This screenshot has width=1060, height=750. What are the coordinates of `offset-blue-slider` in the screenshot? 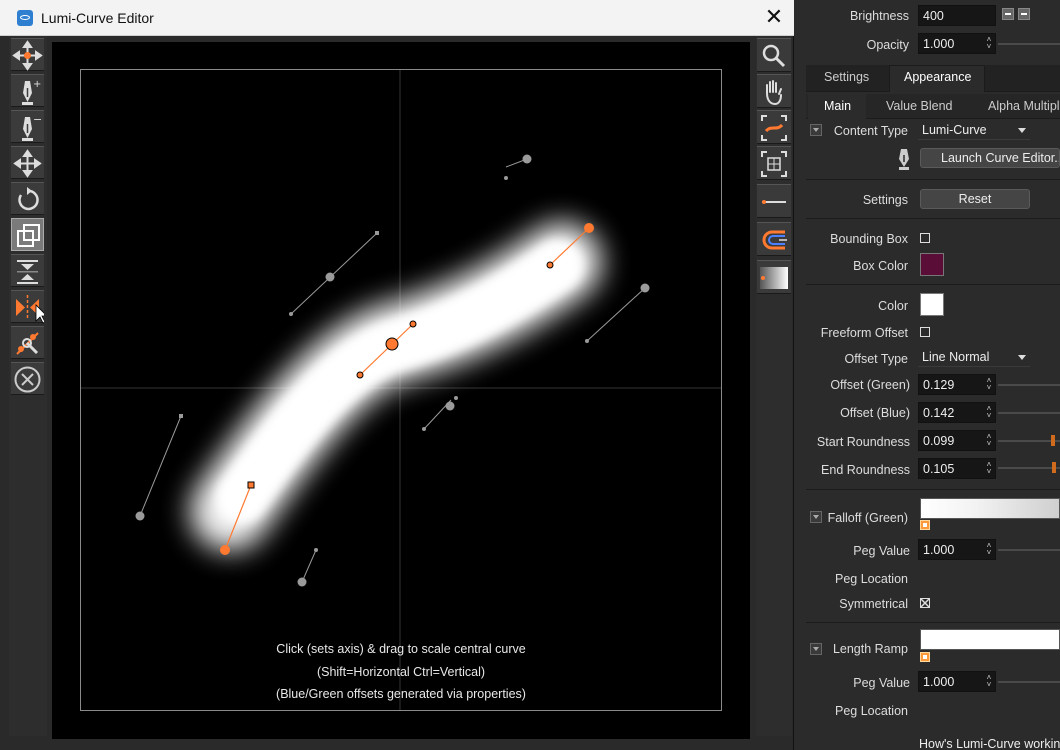 It's located at (1029, 413).